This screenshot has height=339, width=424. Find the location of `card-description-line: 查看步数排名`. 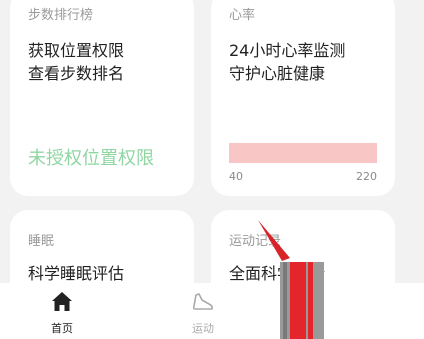

card-description-line: 查看步数排名 is located at coordinates (76, 73).